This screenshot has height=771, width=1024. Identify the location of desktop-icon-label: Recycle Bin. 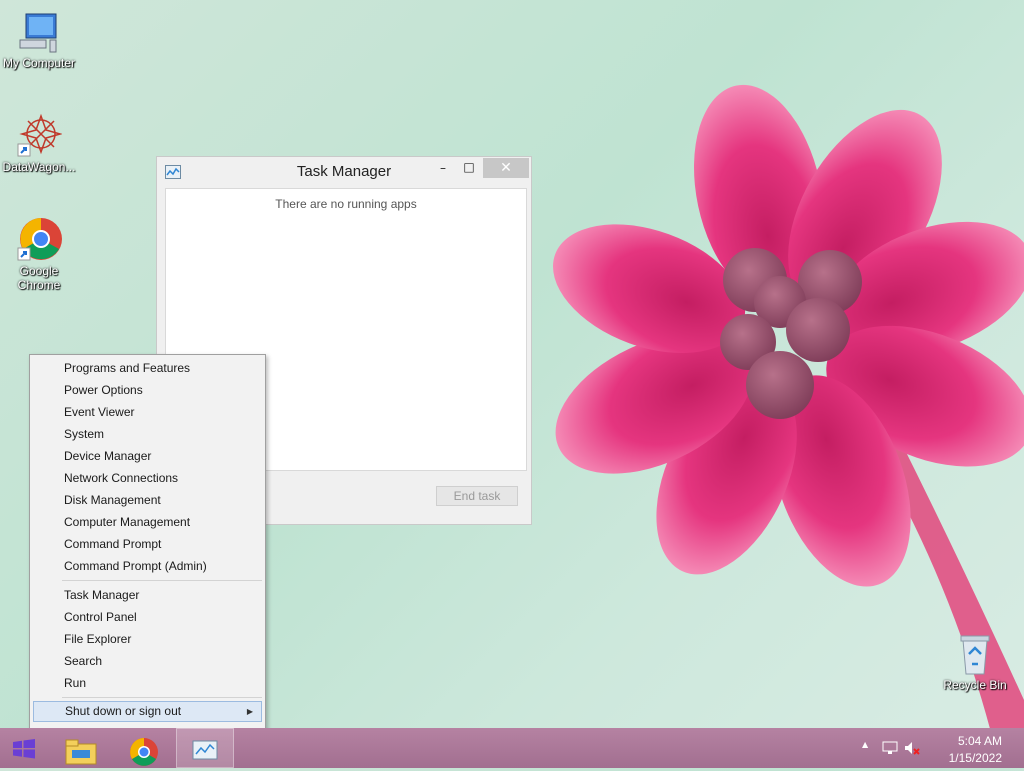
(975, 685).